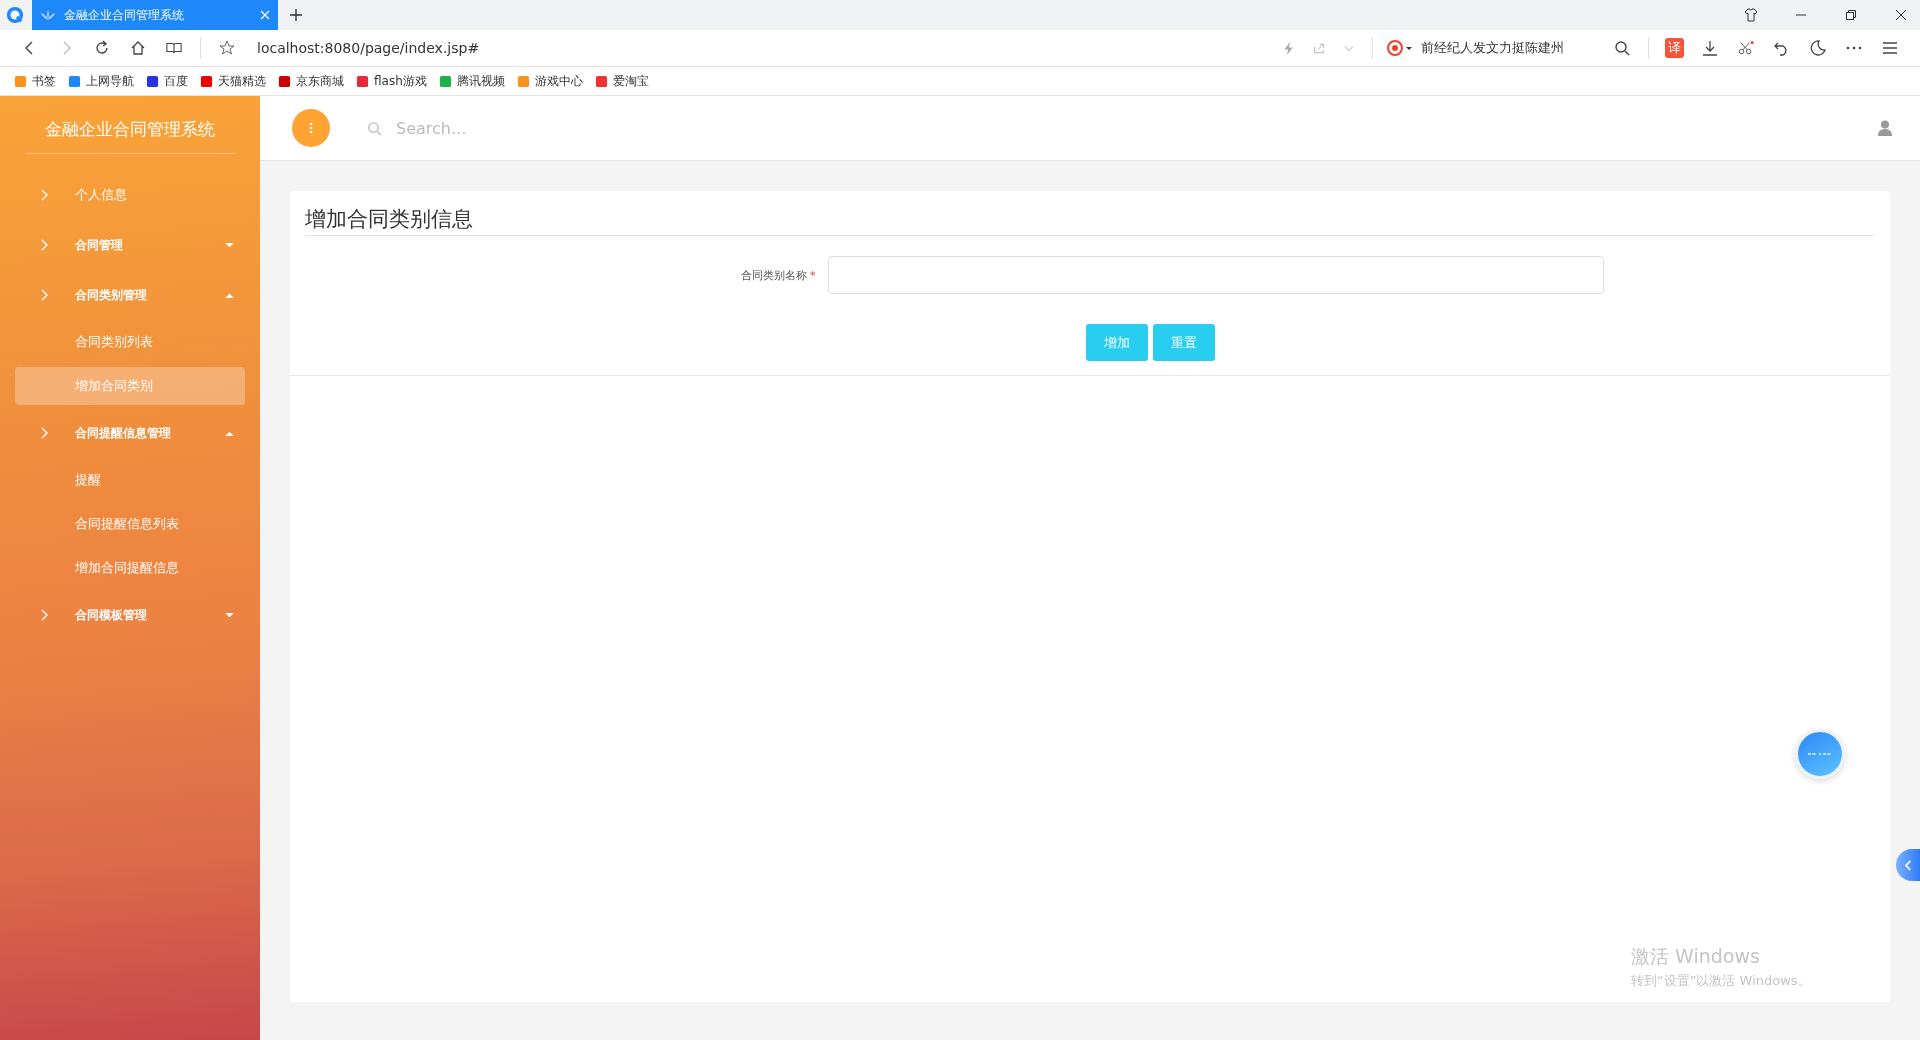 Image resolution: width=1920 pixels, height=1040 pixels. What do you see at coordinates (1400, 48) in the screenshot?
I see `search-engine-icon` at bounding box center [1400, 48].